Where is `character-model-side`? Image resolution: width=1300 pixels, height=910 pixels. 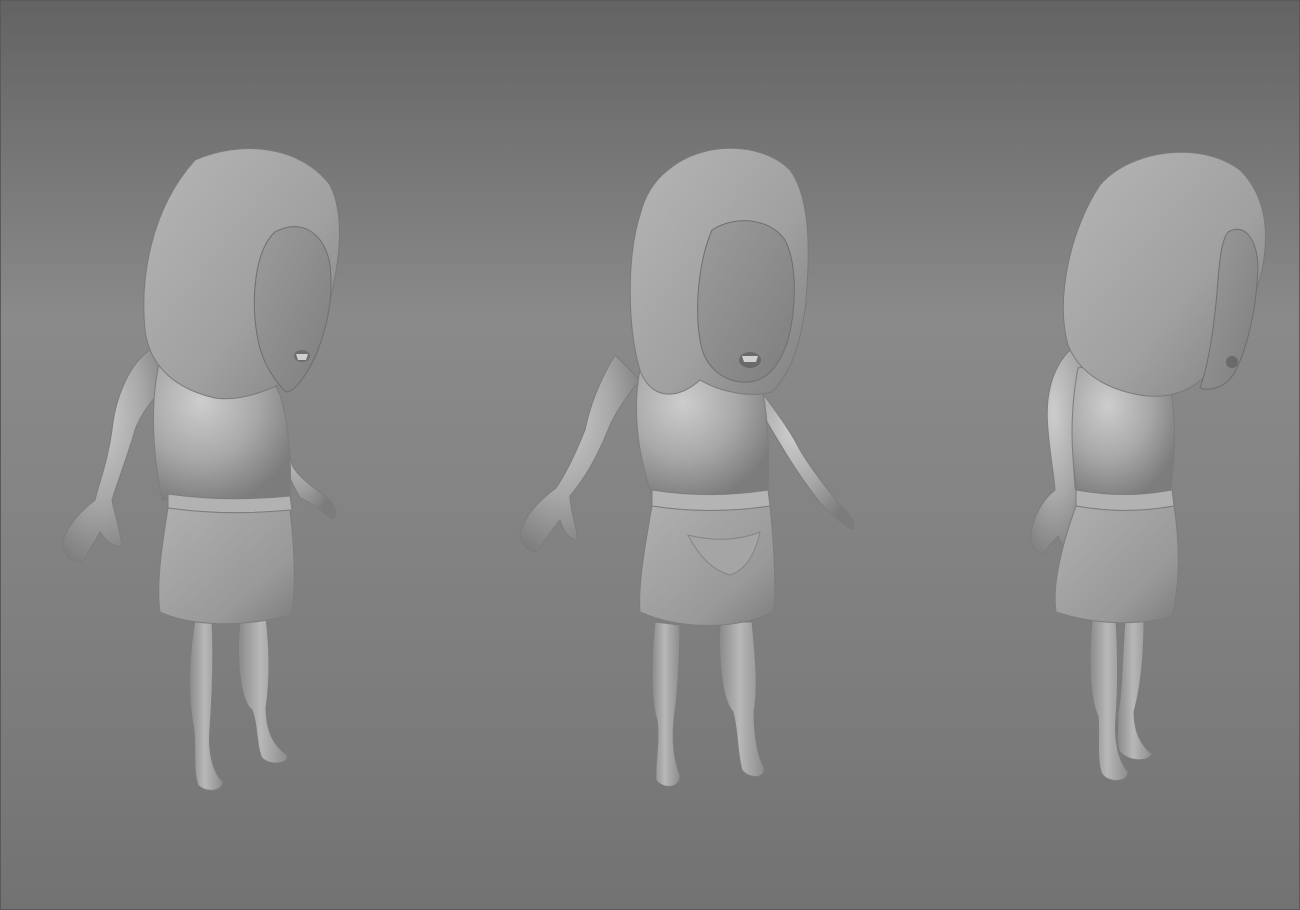 character-model-side is located at coordinates (1148, 466).